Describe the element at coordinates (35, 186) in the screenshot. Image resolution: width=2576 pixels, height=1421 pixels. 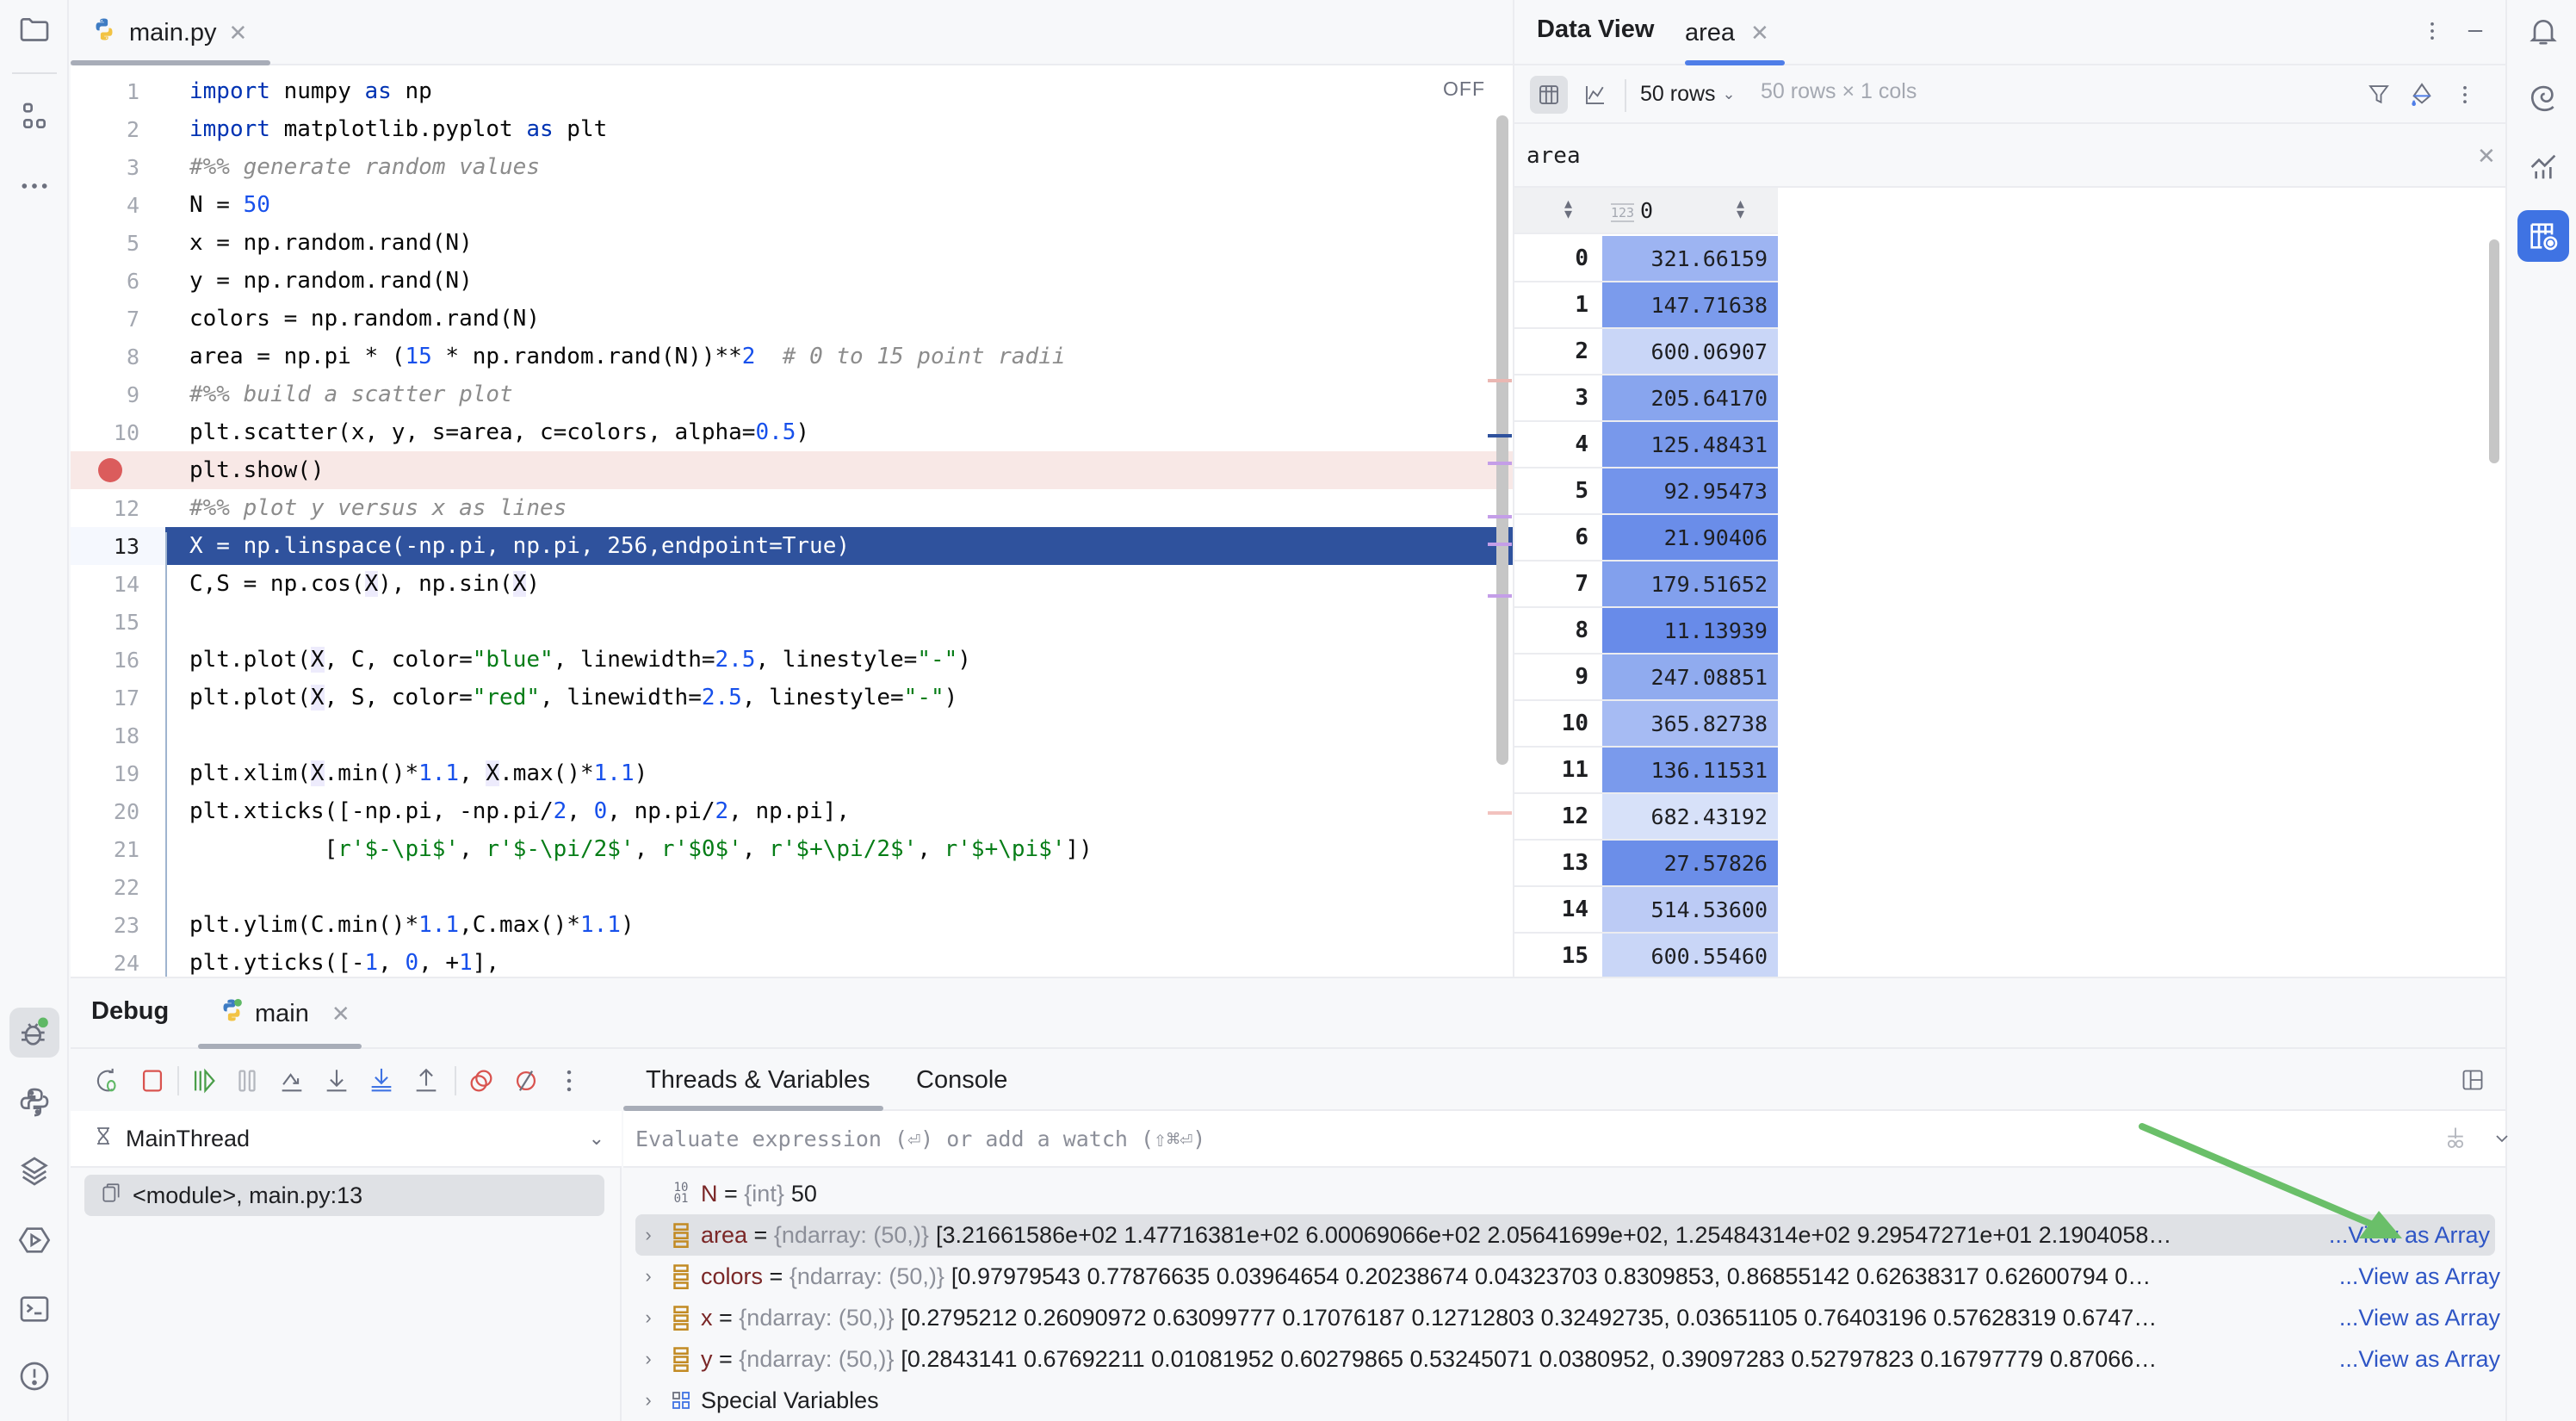
I see `more-icon` at that location.